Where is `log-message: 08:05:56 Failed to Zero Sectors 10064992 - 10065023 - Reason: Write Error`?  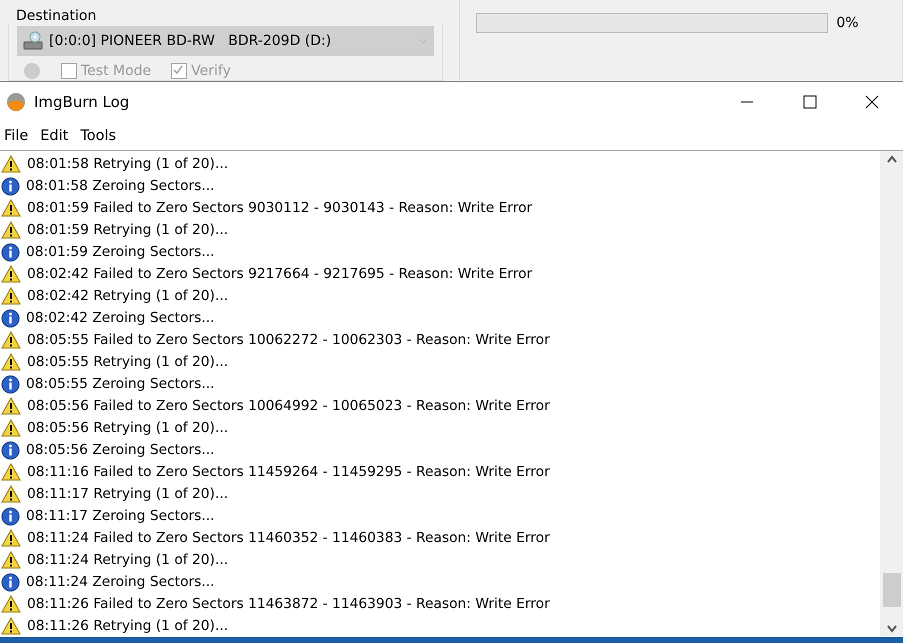 log-message: 08:05:56 Failed to Zero Sectors 10064992 - 10065023 - Reason: Write Error is located at coordinates (288, 406).